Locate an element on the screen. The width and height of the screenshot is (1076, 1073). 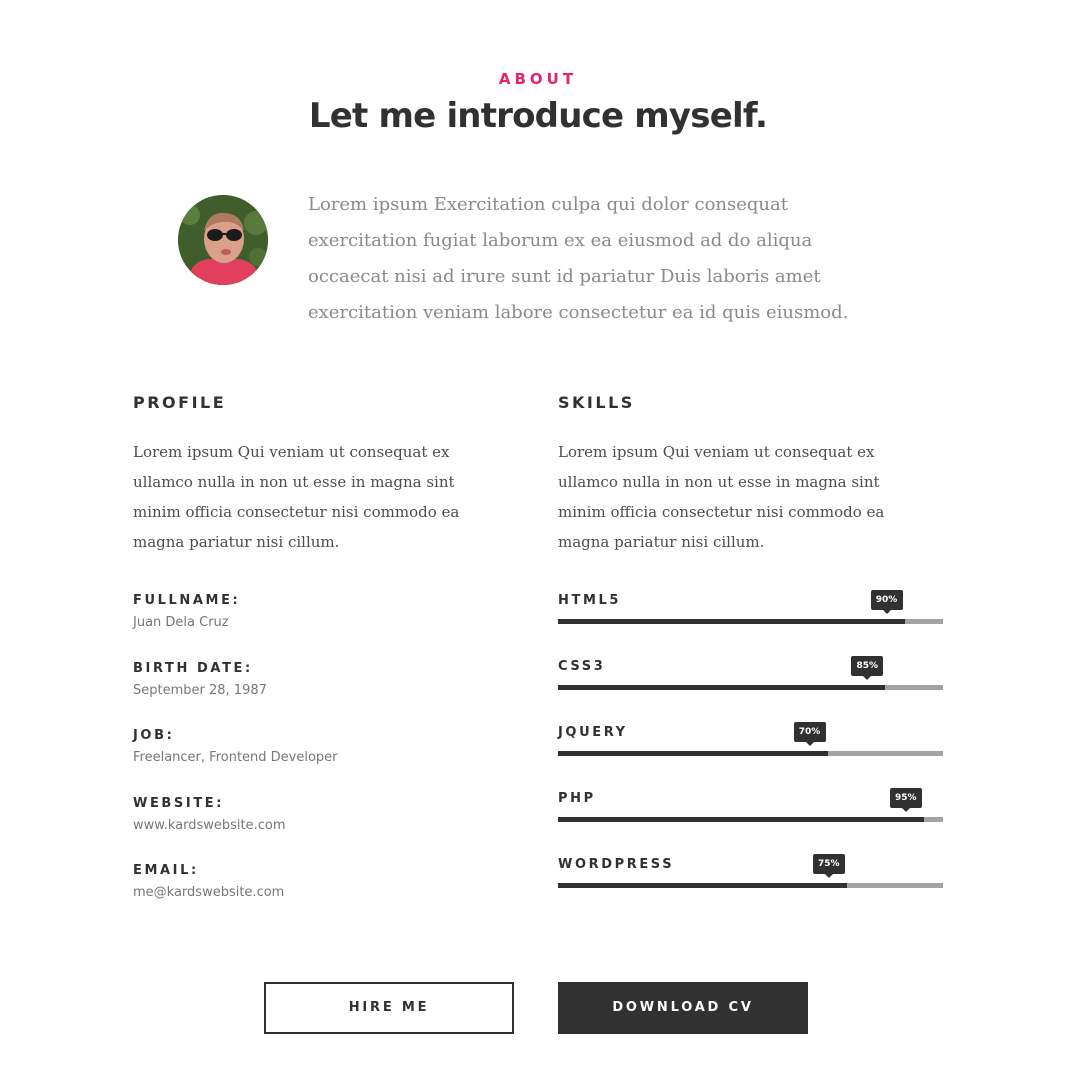
skill-html5: HTML5 90% is located at coordinates (750, 622).